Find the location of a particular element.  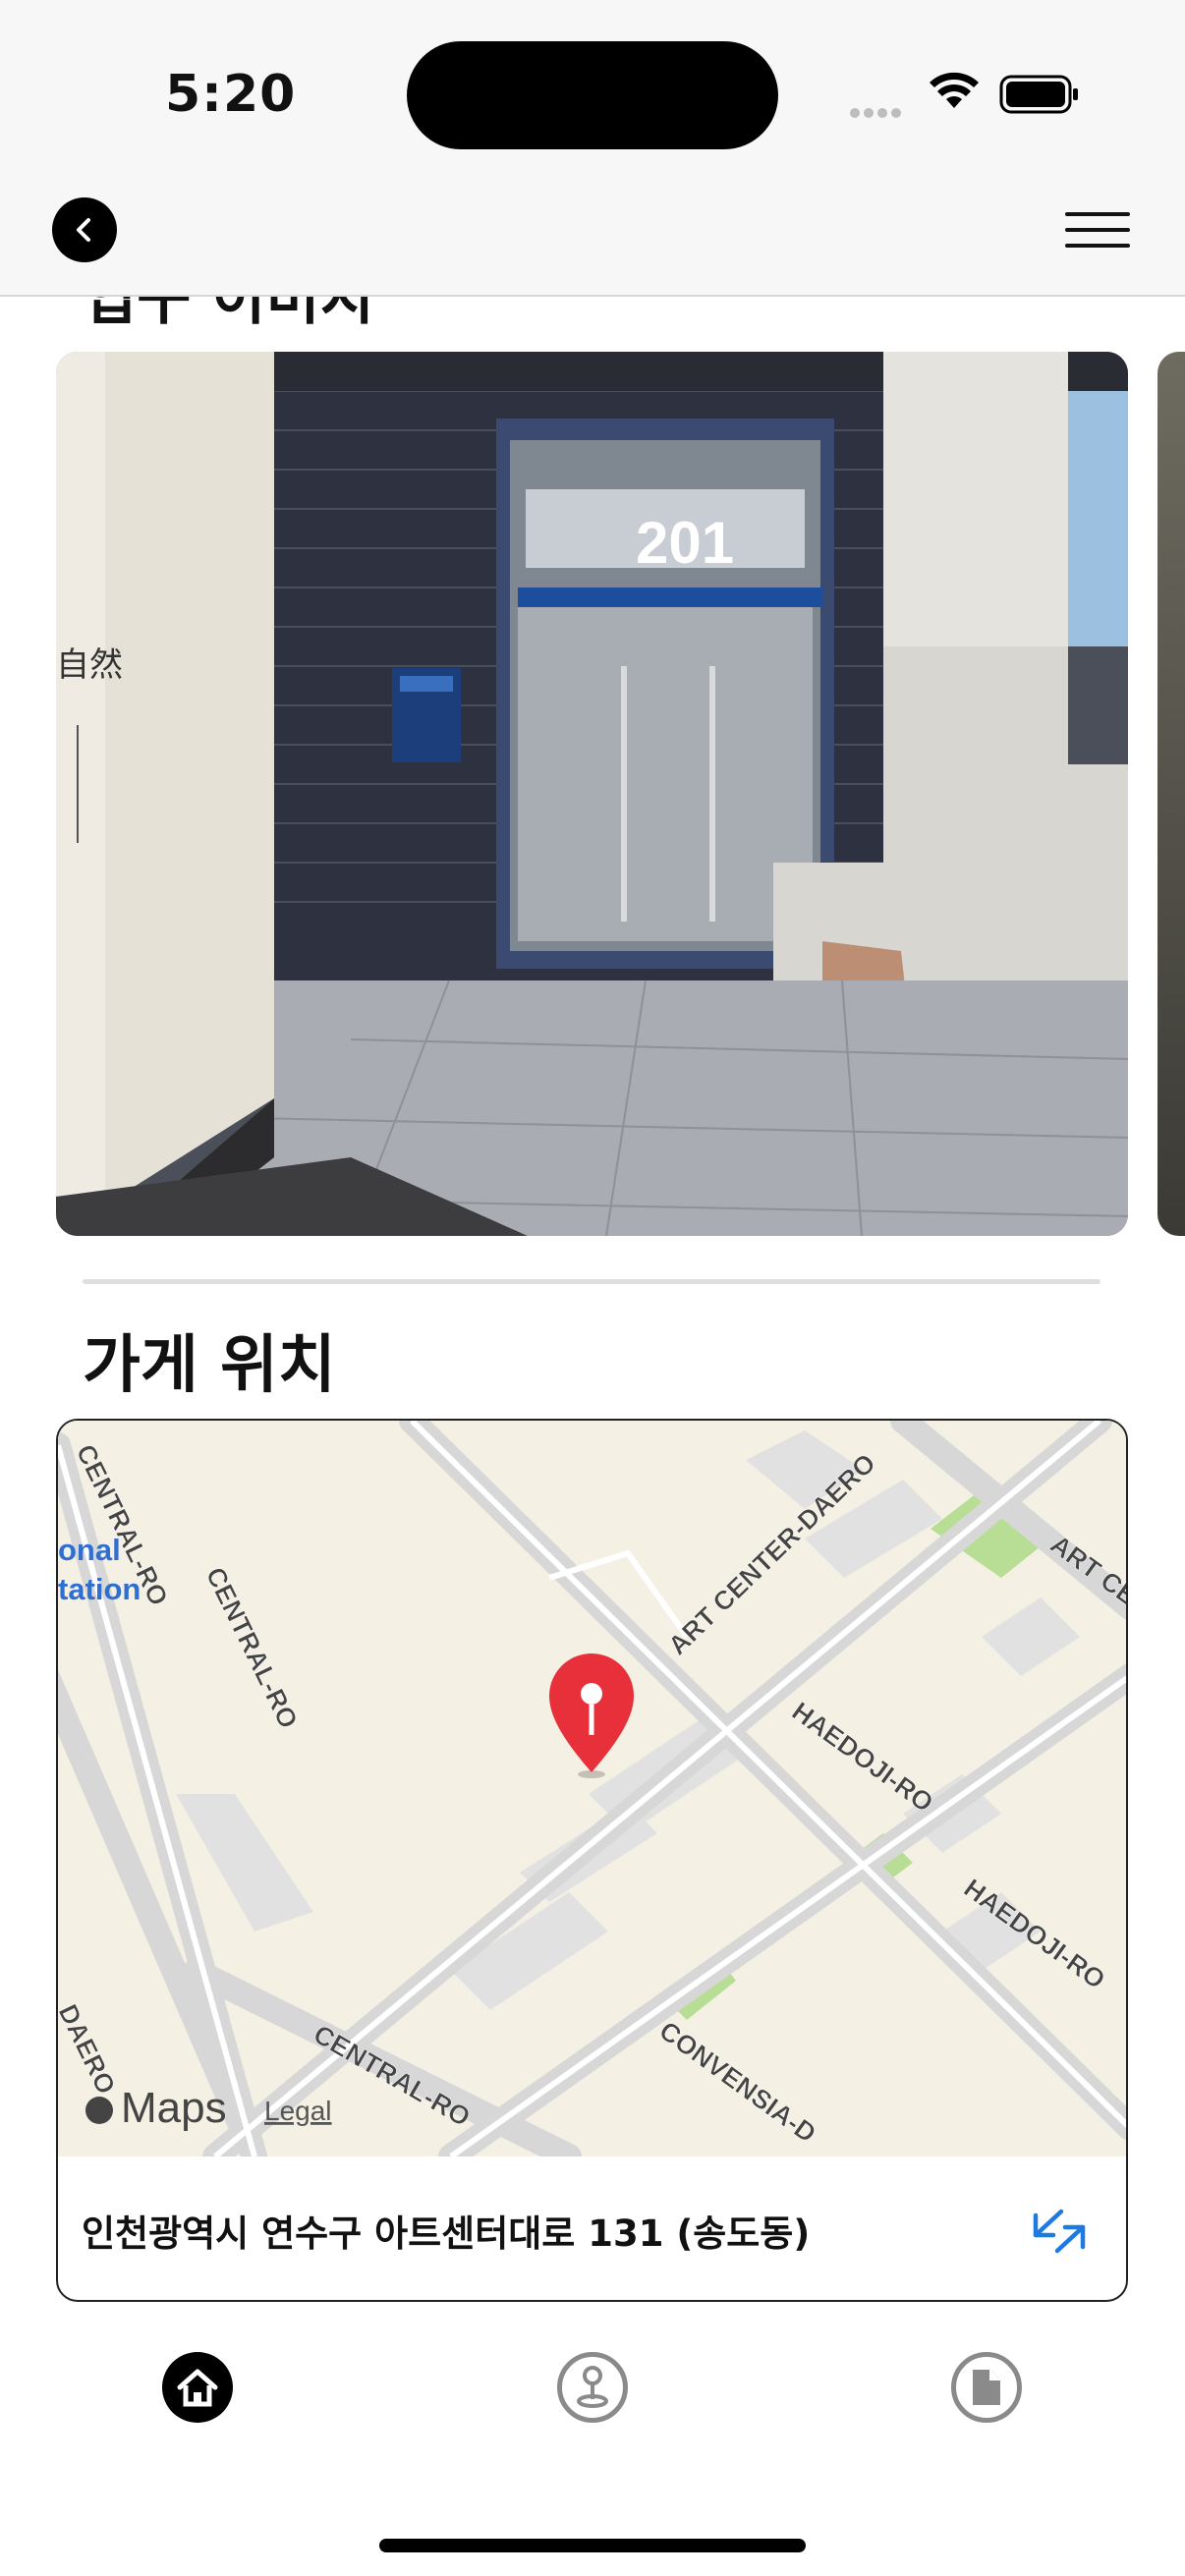

top-bar: 5:20 is located at coordinates (592, 148).